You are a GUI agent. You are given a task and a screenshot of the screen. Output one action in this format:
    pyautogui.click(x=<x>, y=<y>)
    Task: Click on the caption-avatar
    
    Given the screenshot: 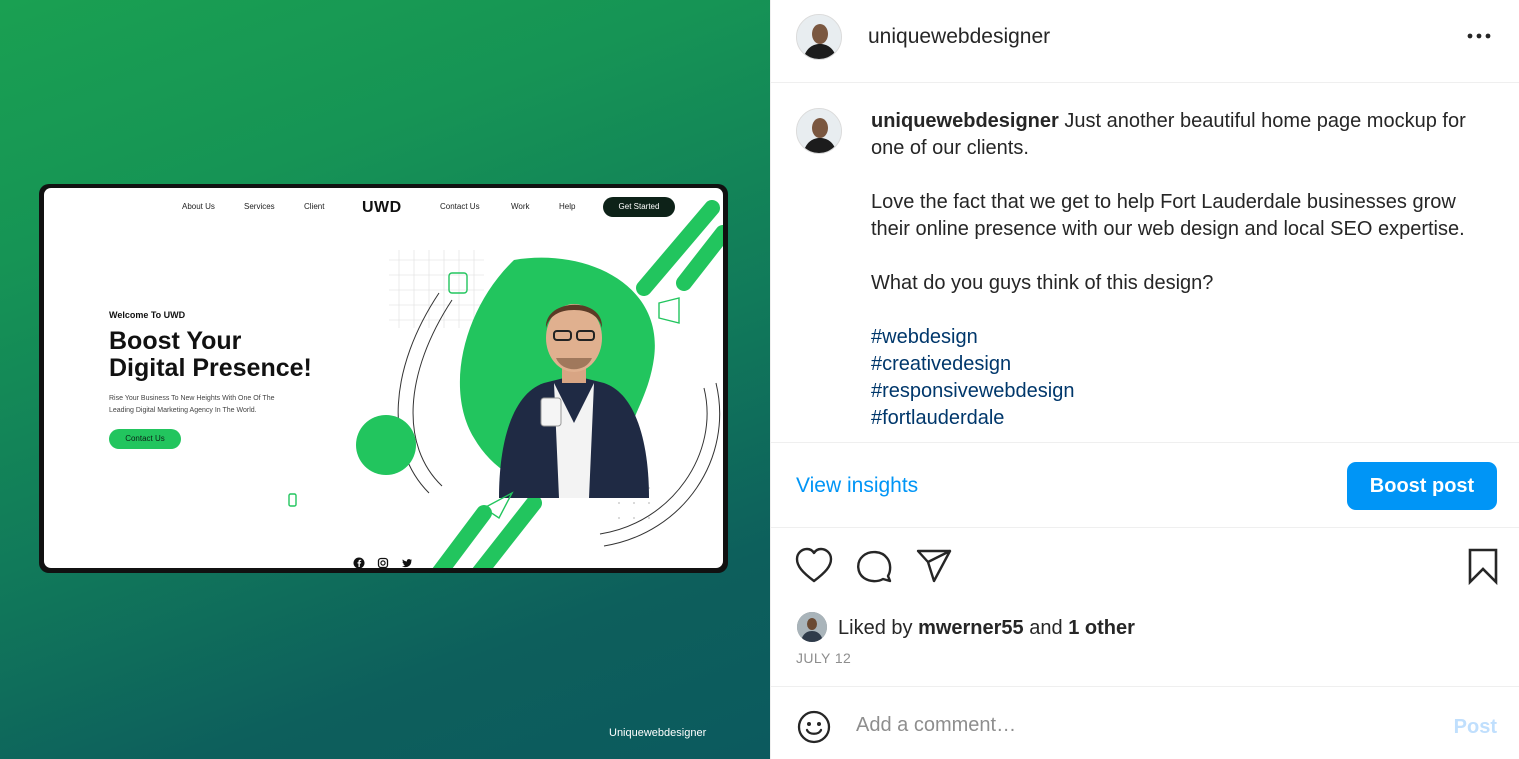 What is the action you would take?
    pyautogui.click(x=819, y=131)
    